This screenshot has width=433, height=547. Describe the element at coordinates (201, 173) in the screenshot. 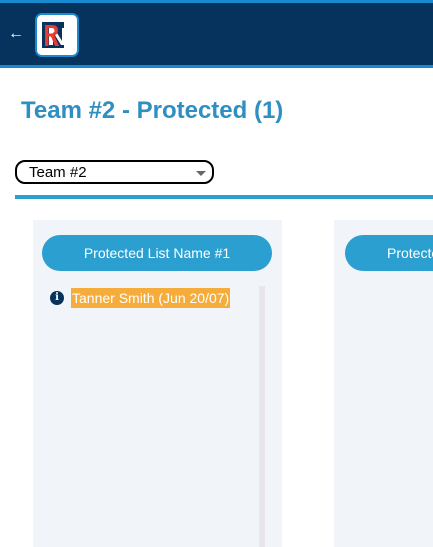

I see `chevron-down-icon` at that location.